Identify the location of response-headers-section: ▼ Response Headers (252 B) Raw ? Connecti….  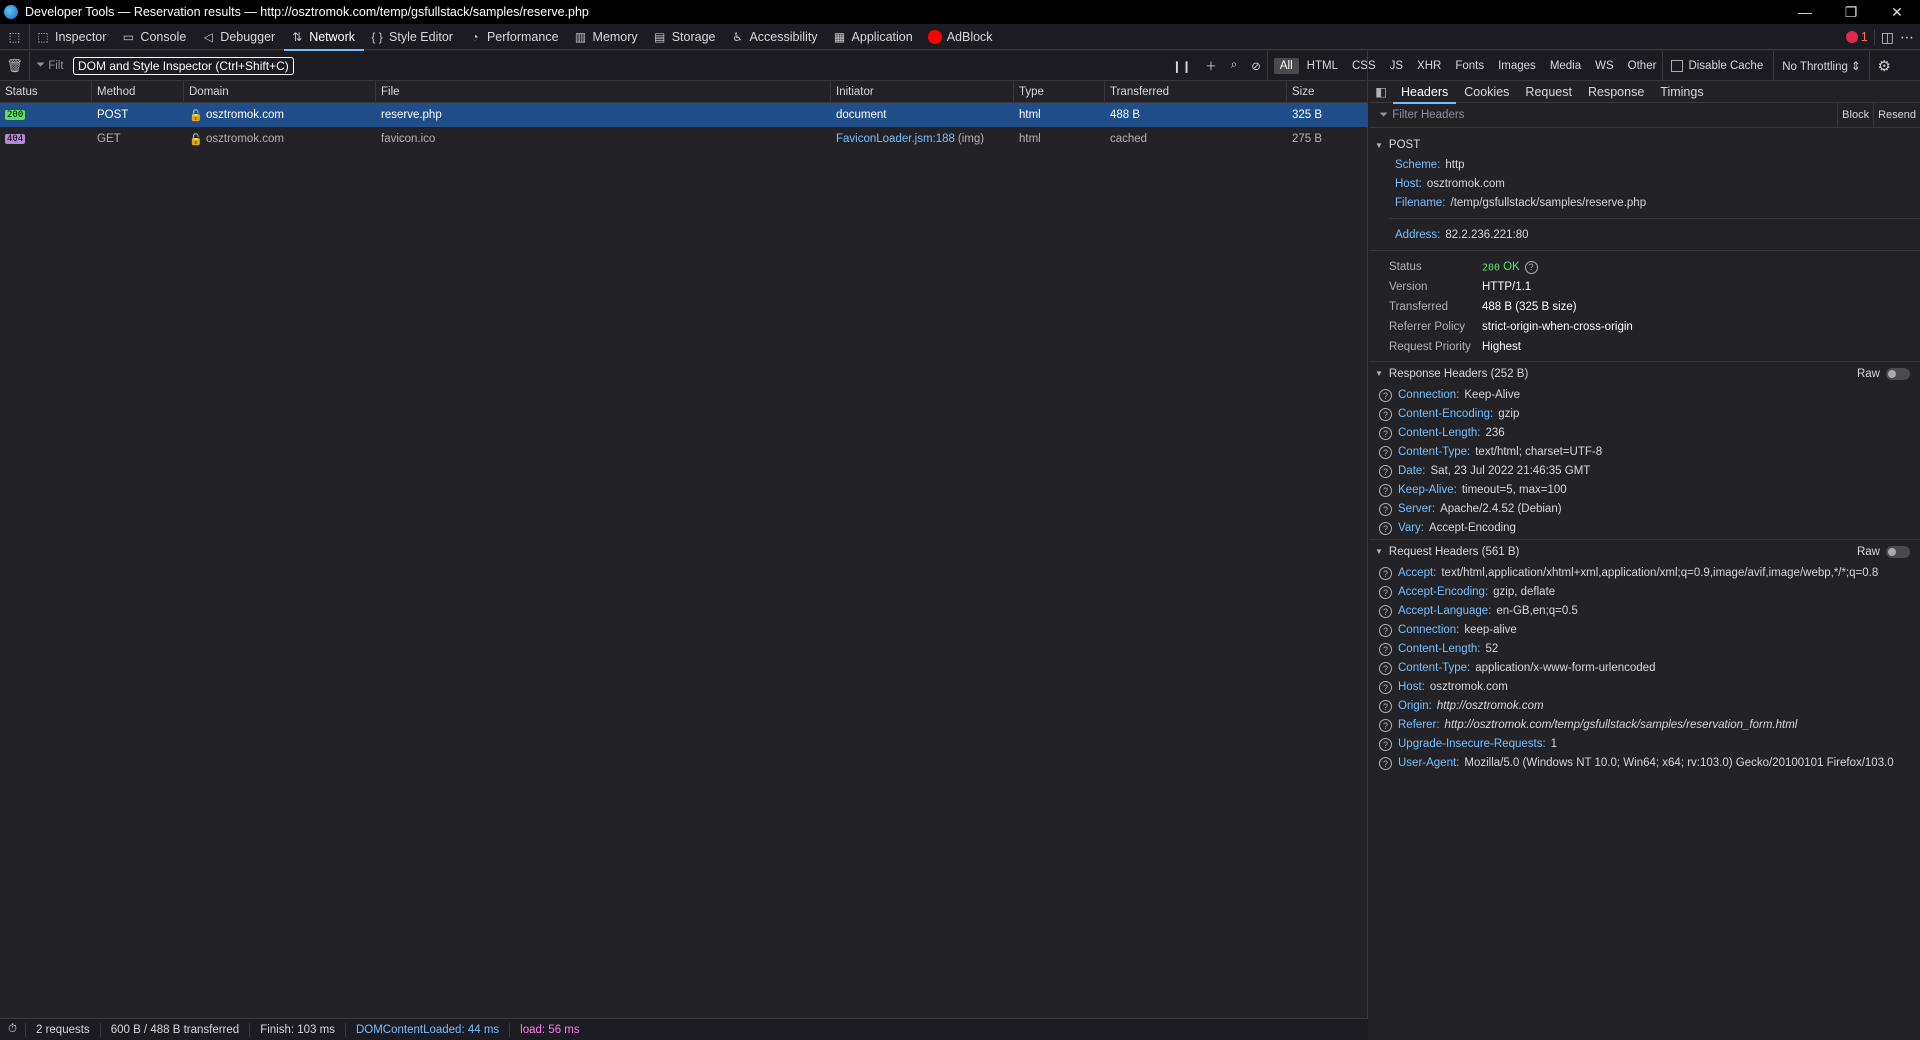
(1644, 449).